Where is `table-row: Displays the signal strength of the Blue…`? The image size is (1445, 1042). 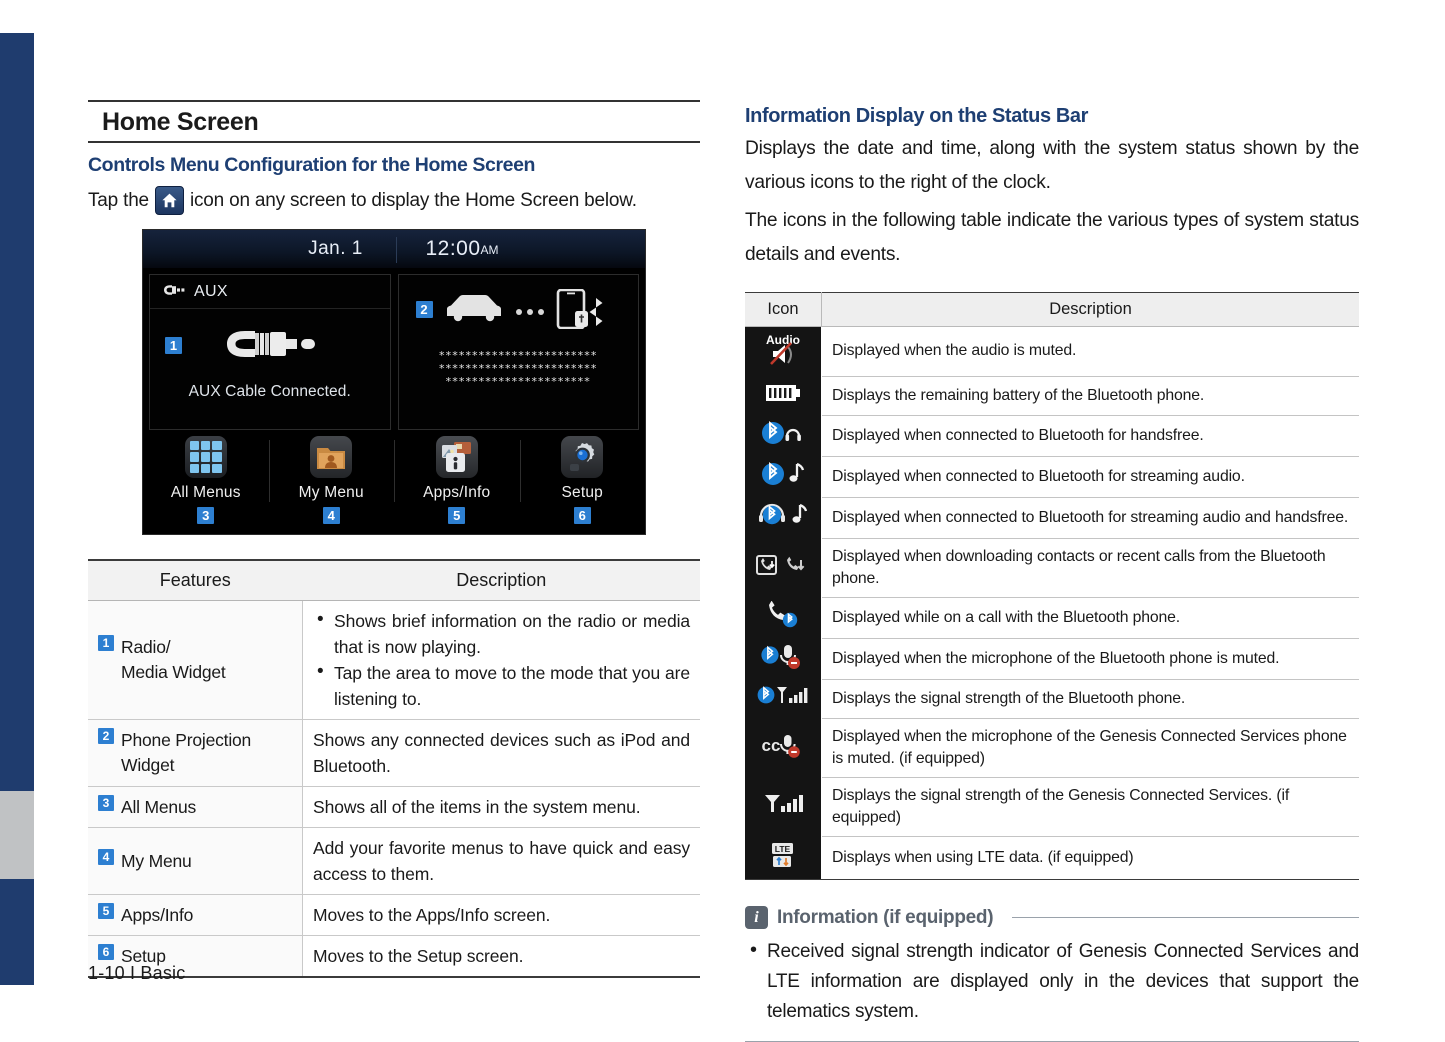
table-row: Displays the signal strength of the Blue… is located at coordinates (1052, 699).